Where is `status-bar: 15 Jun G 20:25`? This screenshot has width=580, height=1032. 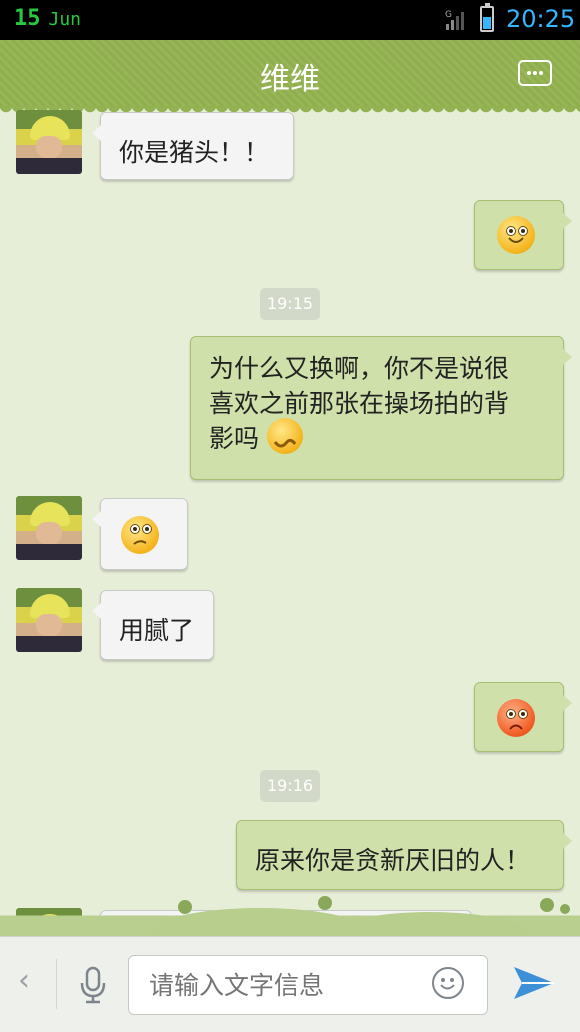 status-bar: 15 Jun G 20:25 is located at coordinates (290, 20).